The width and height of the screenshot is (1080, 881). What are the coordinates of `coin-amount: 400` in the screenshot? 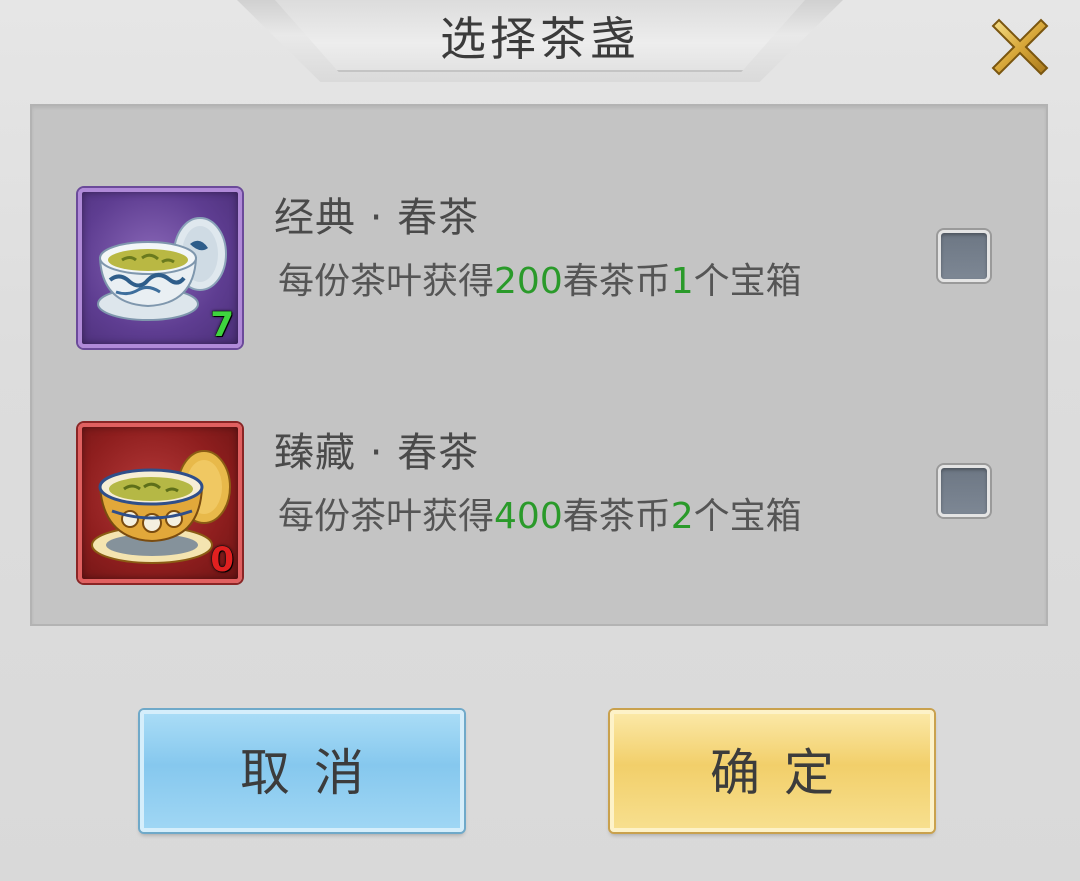 It's located at (528, 516).